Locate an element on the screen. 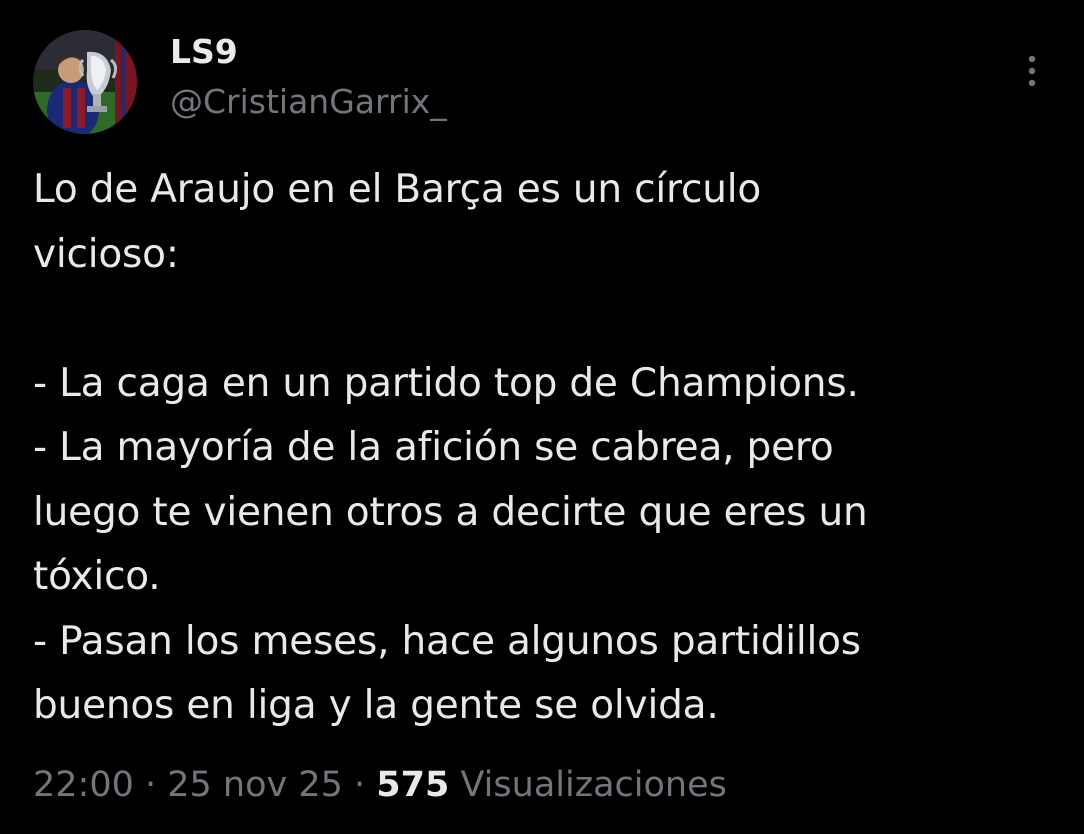 This screenshot has height=834, width=1084. tweet-date: 25 nov 25 is located at coordinates (255, 785).